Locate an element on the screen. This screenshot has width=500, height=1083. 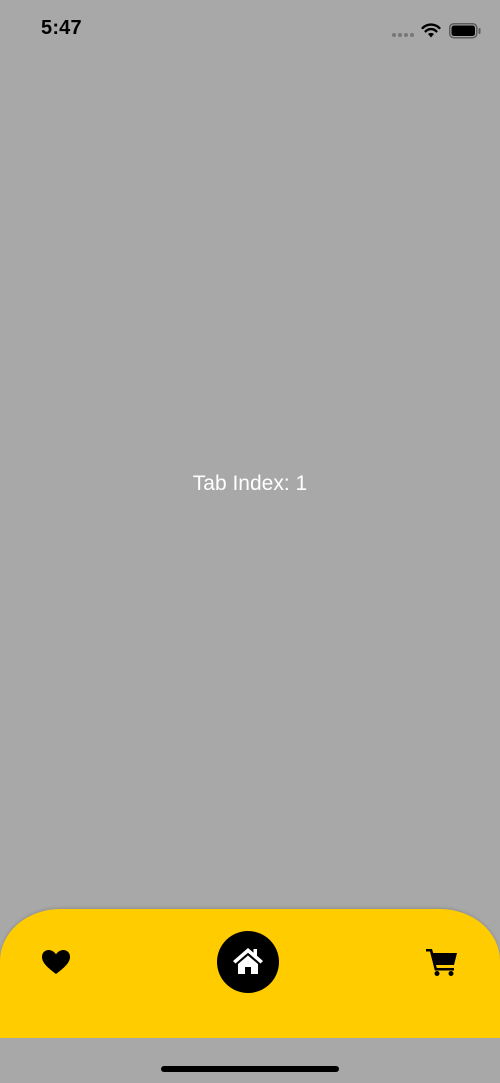
nav-favorites-button is located at coordinates (56, 962).